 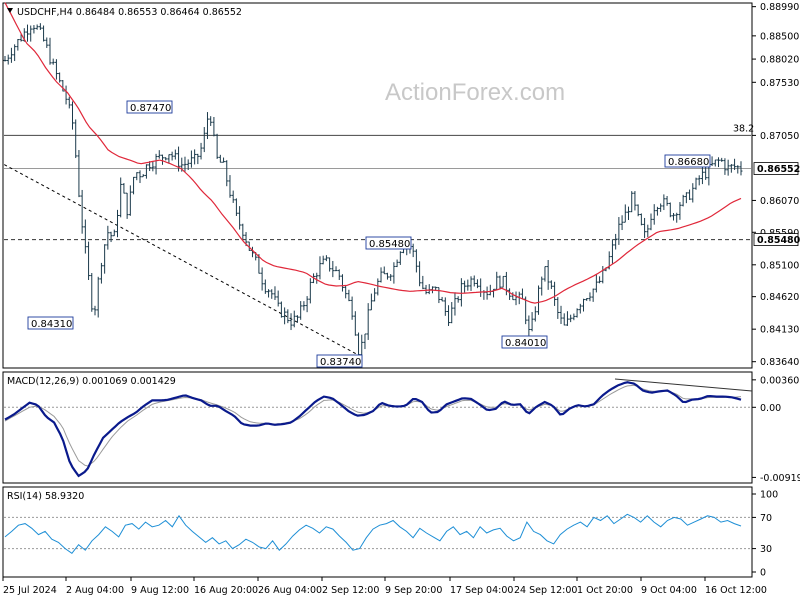 I want to click on y-tick: 0.88500, so click(x=775, y=36).